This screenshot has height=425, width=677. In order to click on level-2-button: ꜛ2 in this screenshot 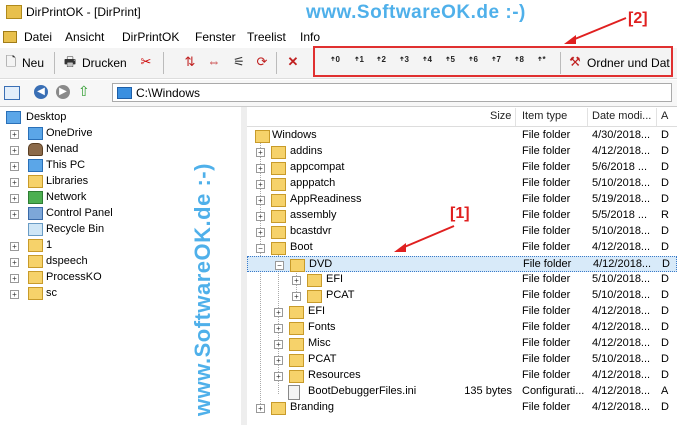, I will do `click(381, 62)`.